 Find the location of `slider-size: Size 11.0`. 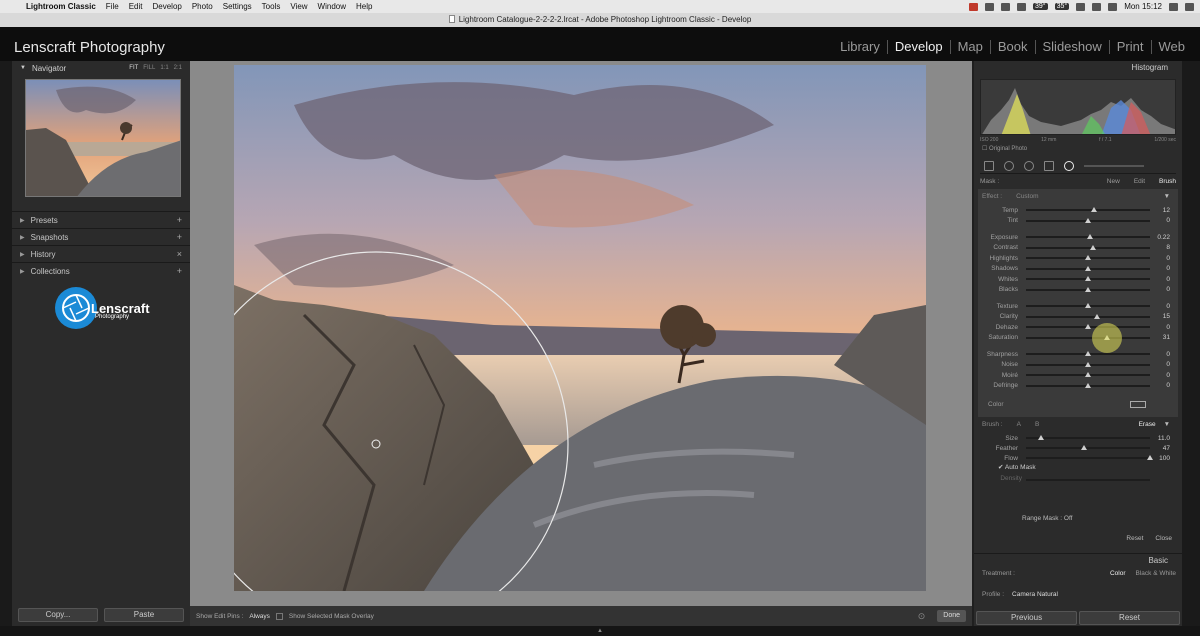

slider-size: Size 11.0 is located at coordinates (1076, 438).